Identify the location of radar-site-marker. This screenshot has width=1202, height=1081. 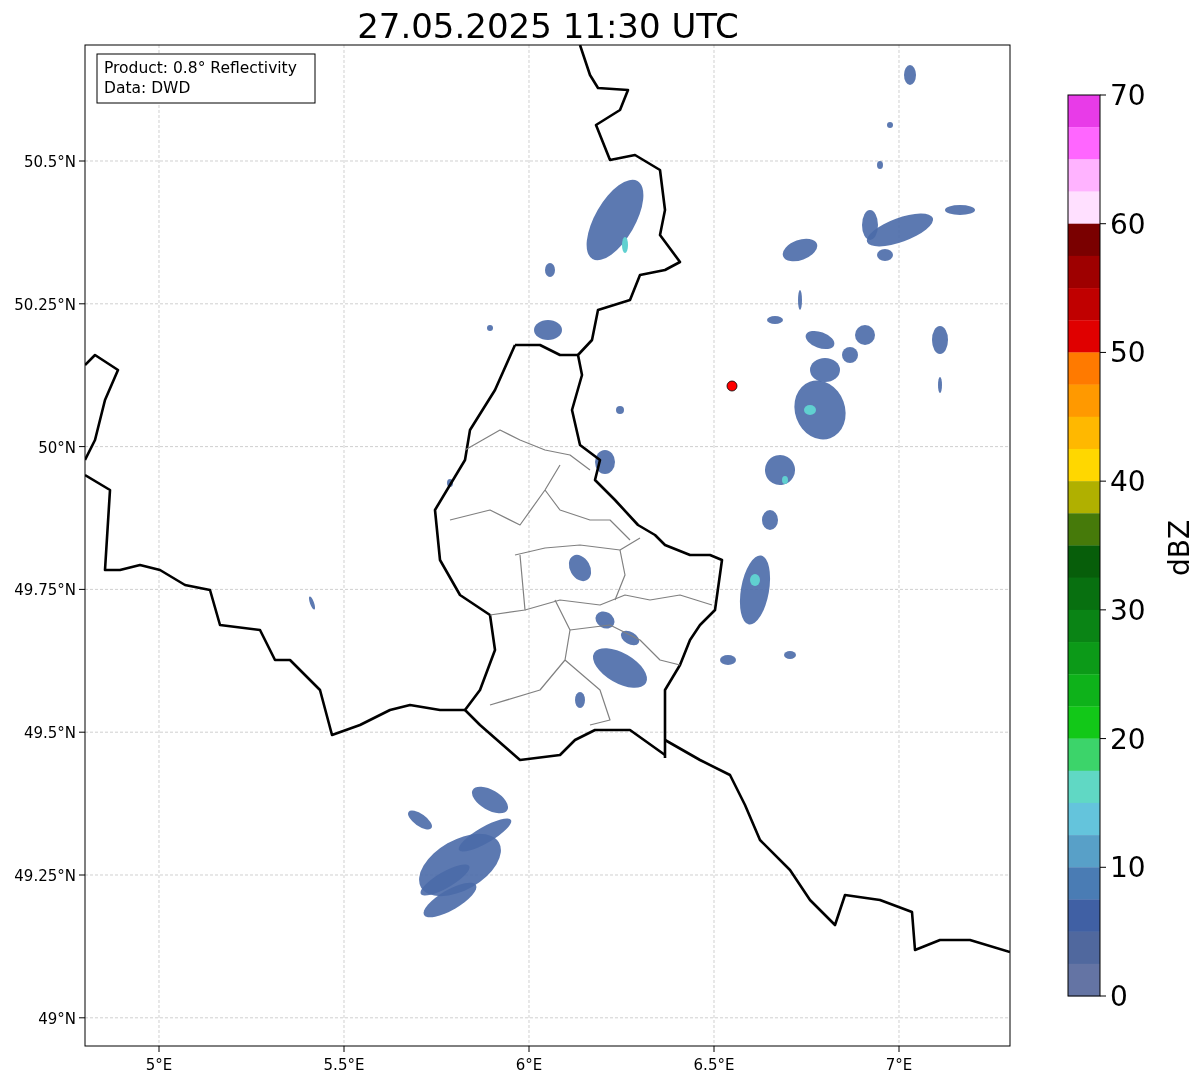
(732, 386).